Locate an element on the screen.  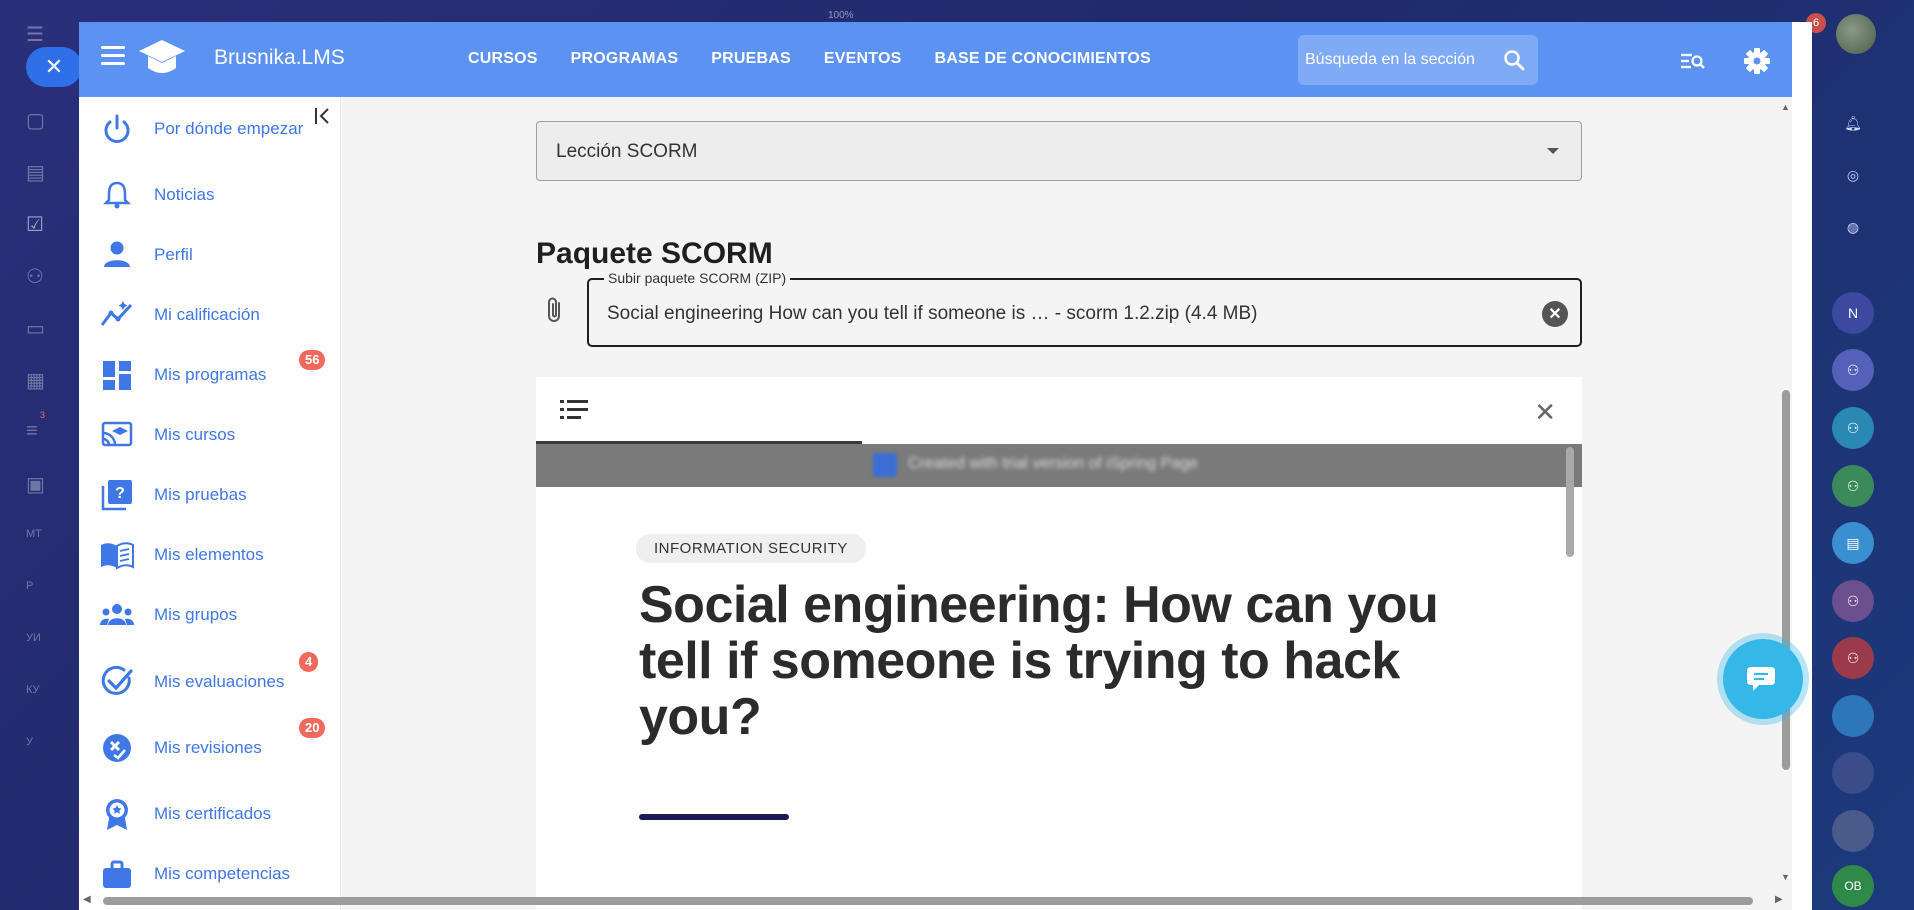
notifications-icon: 🔔︎ is located at coordinates (1853, 123).